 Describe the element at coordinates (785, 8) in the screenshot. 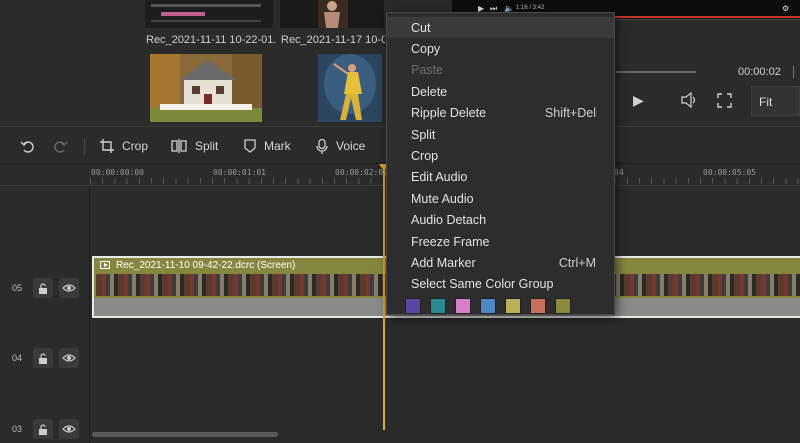

I see `mini-settings-icon: ⚙` at that location.